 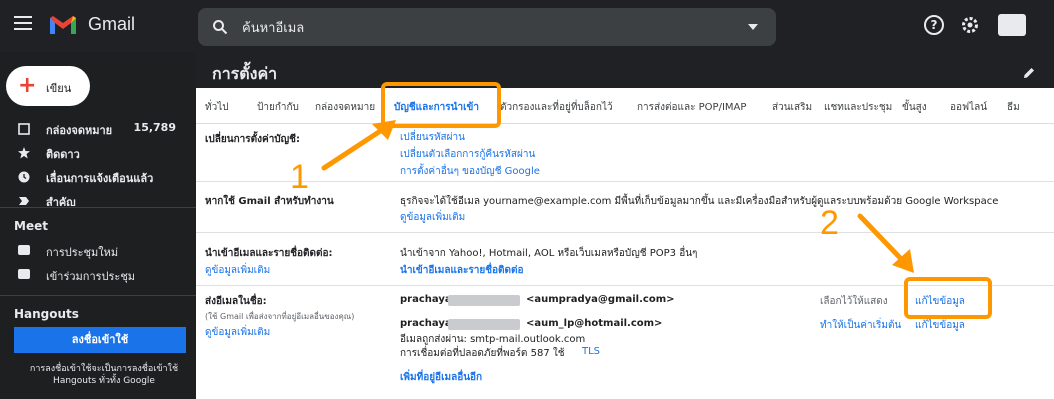 I want to click on annotation-step-1: 1, so click(x=299, y=177).